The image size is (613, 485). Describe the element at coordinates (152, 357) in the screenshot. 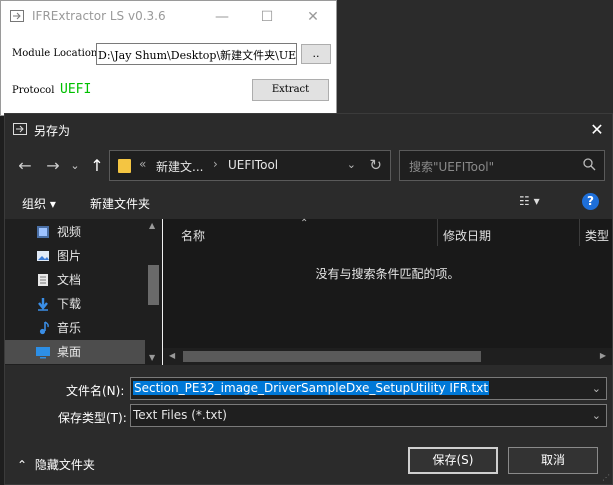

I see `scroll-down-icon: ▼` at that location.